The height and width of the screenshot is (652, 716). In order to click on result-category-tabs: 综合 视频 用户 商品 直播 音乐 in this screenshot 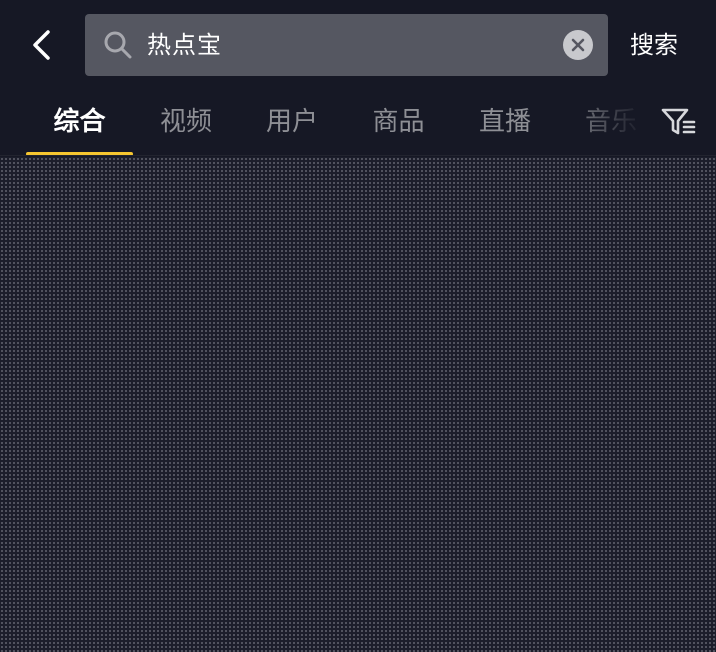, I will do `click(358, 123)`.